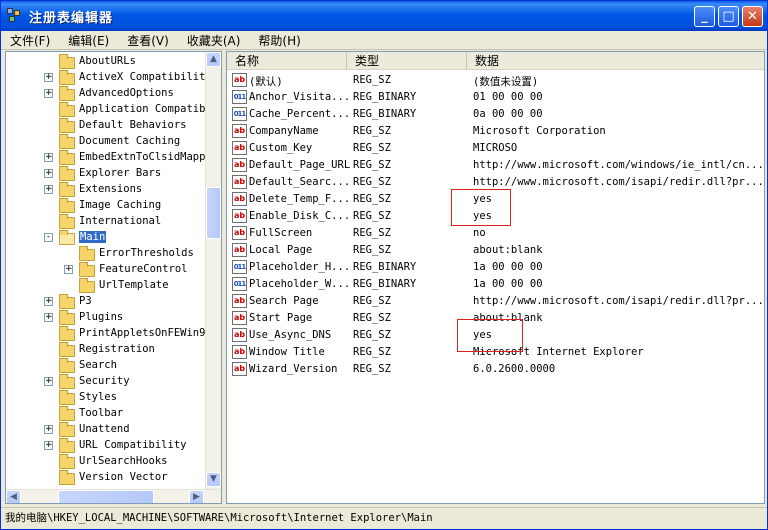 This screenshot has height=530, width=768. I want to click on value-data: 6.0.2600.0000, so click(514, 369).